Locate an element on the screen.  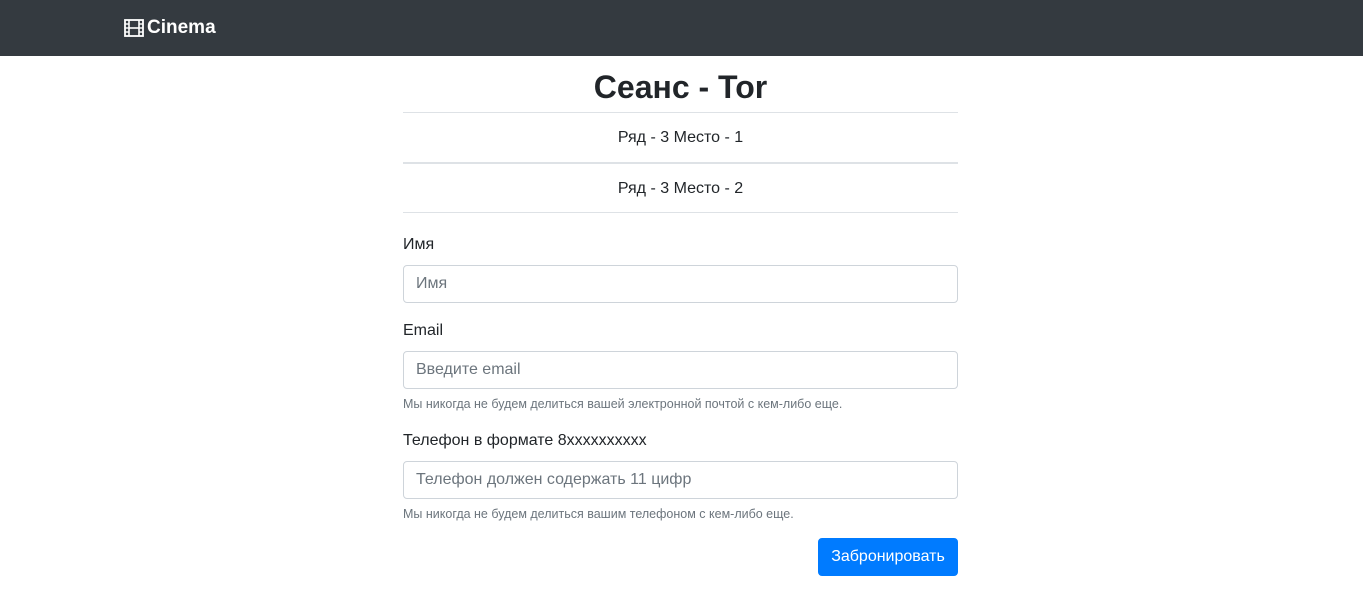
seat-list-item: Ряд - 3 Место - 2 is located at coordinates (680, 188).